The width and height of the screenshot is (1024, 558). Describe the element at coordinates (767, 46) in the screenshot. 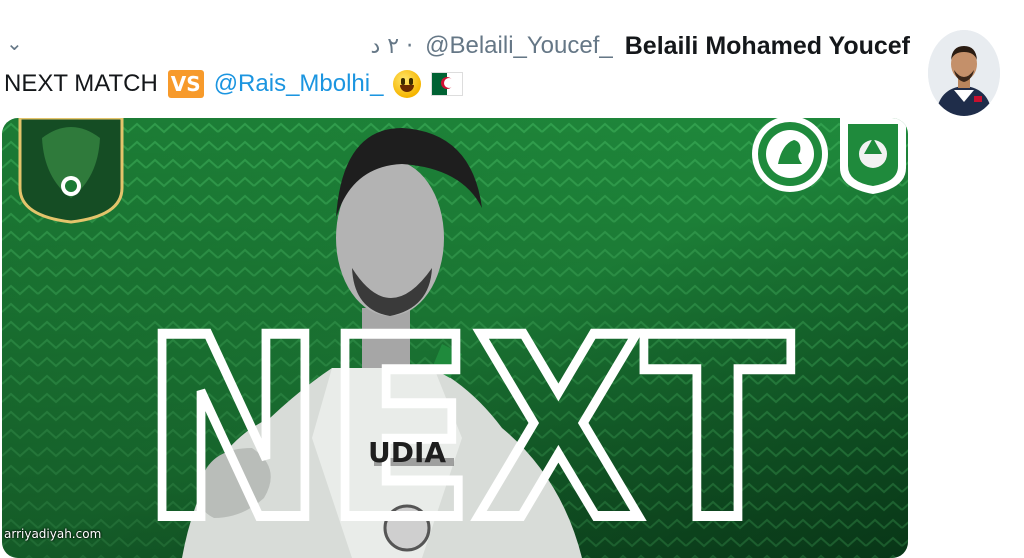

I see `author-display-name: Belaili Mohamed Youcef` at that location.